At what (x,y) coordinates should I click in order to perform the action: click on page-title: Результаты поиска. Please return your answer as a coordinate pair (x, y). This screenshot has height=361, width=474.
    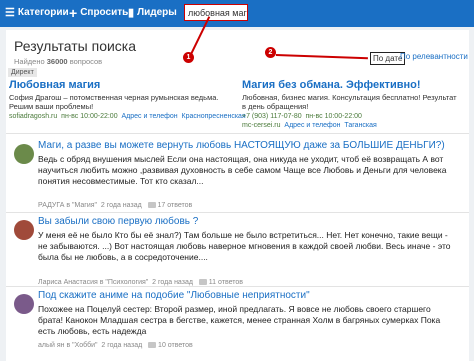
    Looking at the image, I should click on (75, 46).